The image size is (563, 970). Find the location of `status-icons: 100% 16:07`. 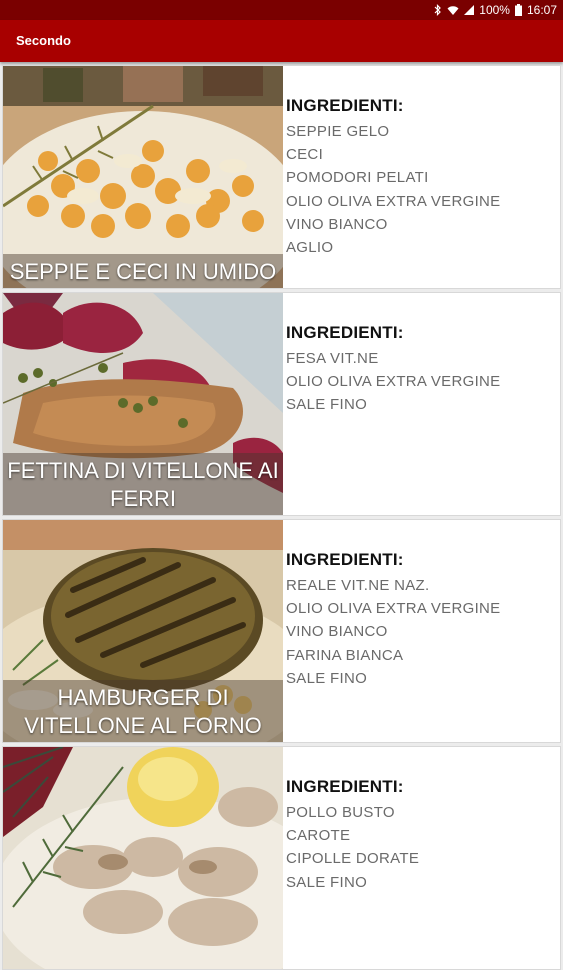

status-icons: 100% 16:07 is located at coordinates (495, 10).